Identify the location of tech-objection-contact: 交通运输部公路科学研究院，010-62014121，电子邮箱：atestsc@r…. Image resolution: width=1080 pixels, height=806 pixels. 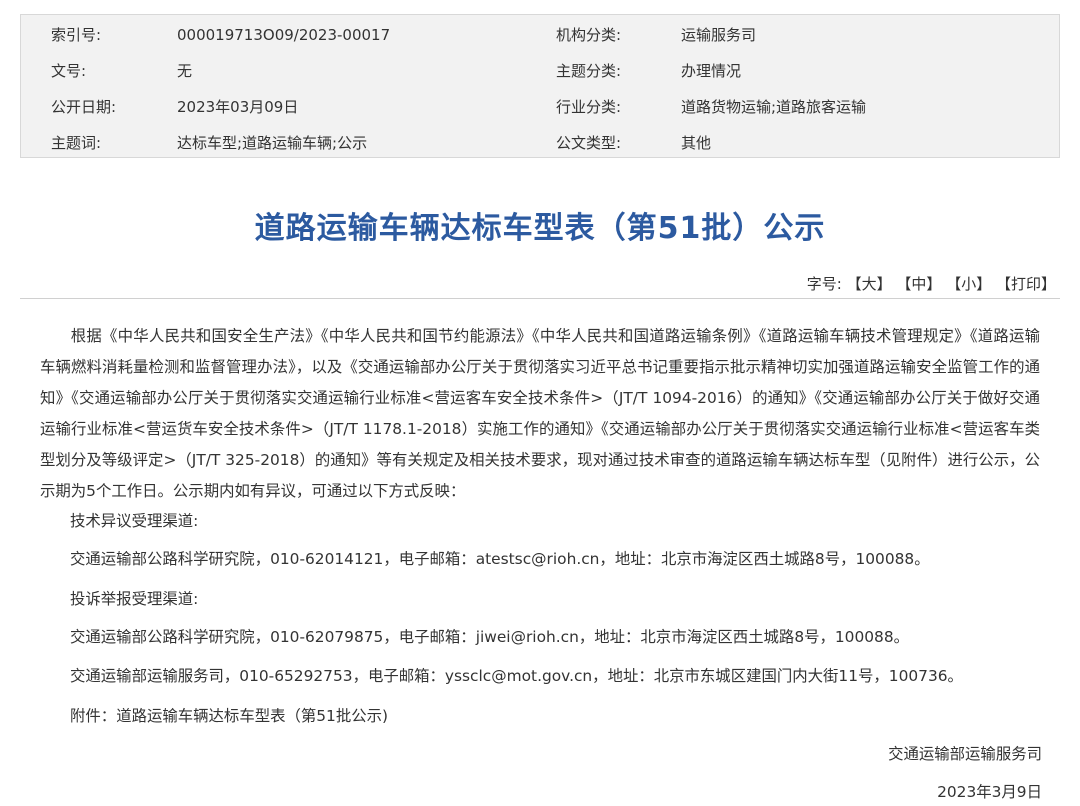
(500, 559).